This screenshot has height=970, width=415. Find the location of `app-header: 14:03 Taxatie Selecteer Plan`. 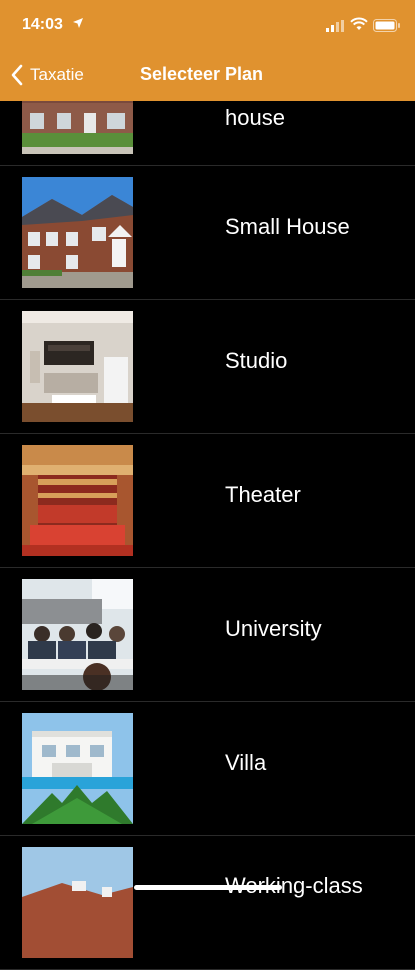

app-header: 14:03 Taxatie Selecteer Plan is located at coordinates (207, 50).